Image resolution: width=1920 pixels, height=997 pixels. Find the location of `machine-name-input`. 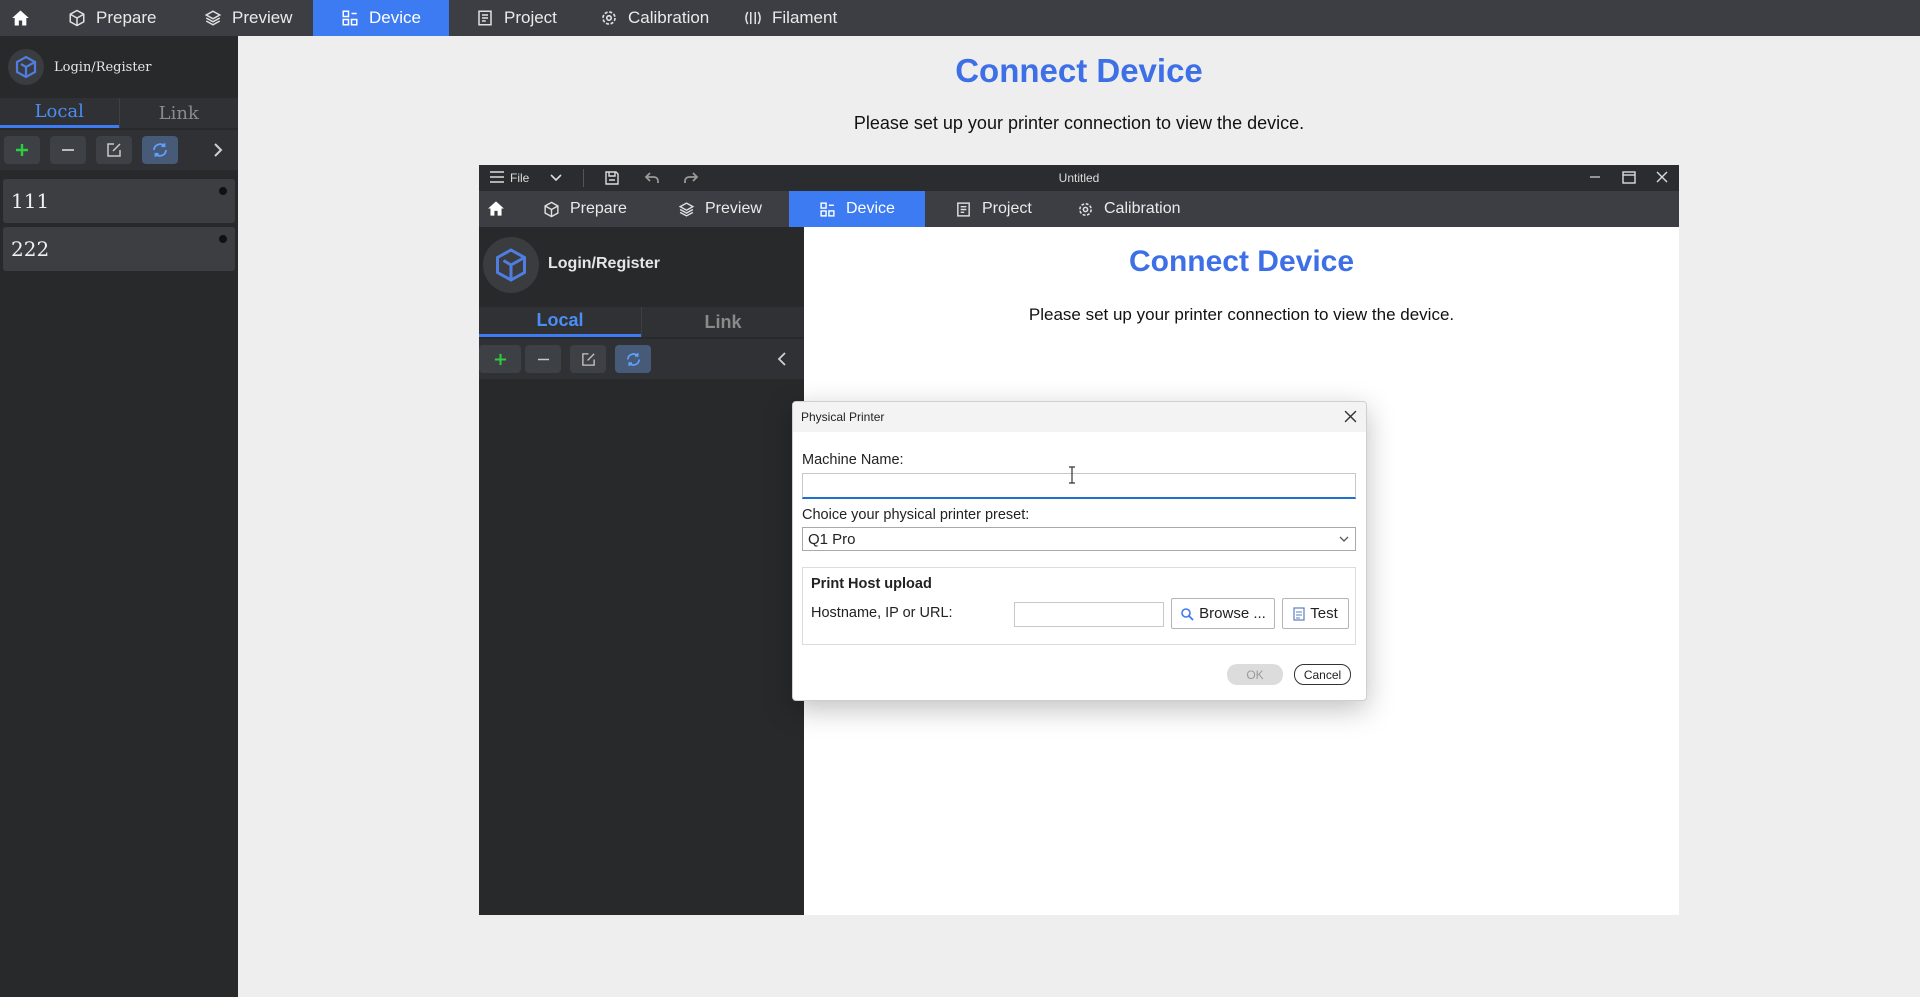

machine-name-input is located at coordinates (1079, 486).